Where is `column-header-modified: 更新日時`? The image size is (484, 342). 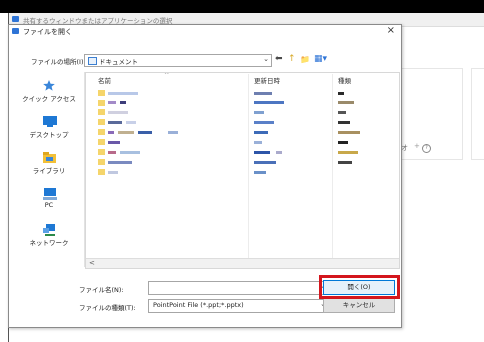
column-header-modified: 更新日時 is located at coordinates (267, 80).